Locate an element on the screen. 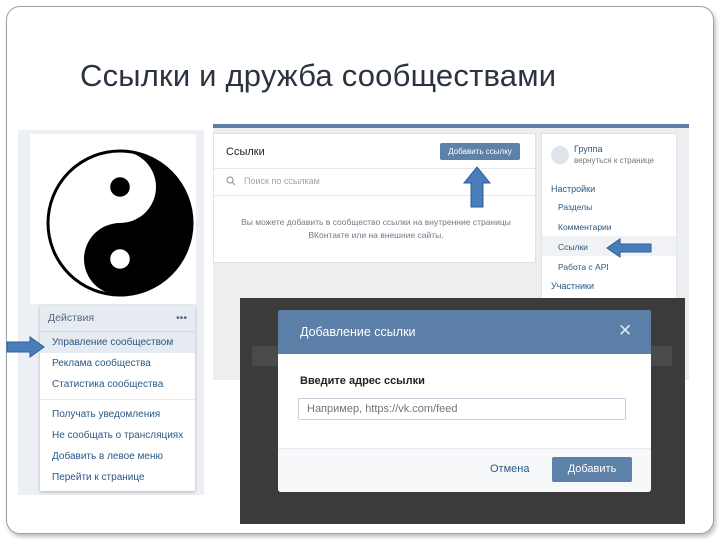 This screenshot has height=540, width=720. menu-divider is located at coordinates (117, 399).